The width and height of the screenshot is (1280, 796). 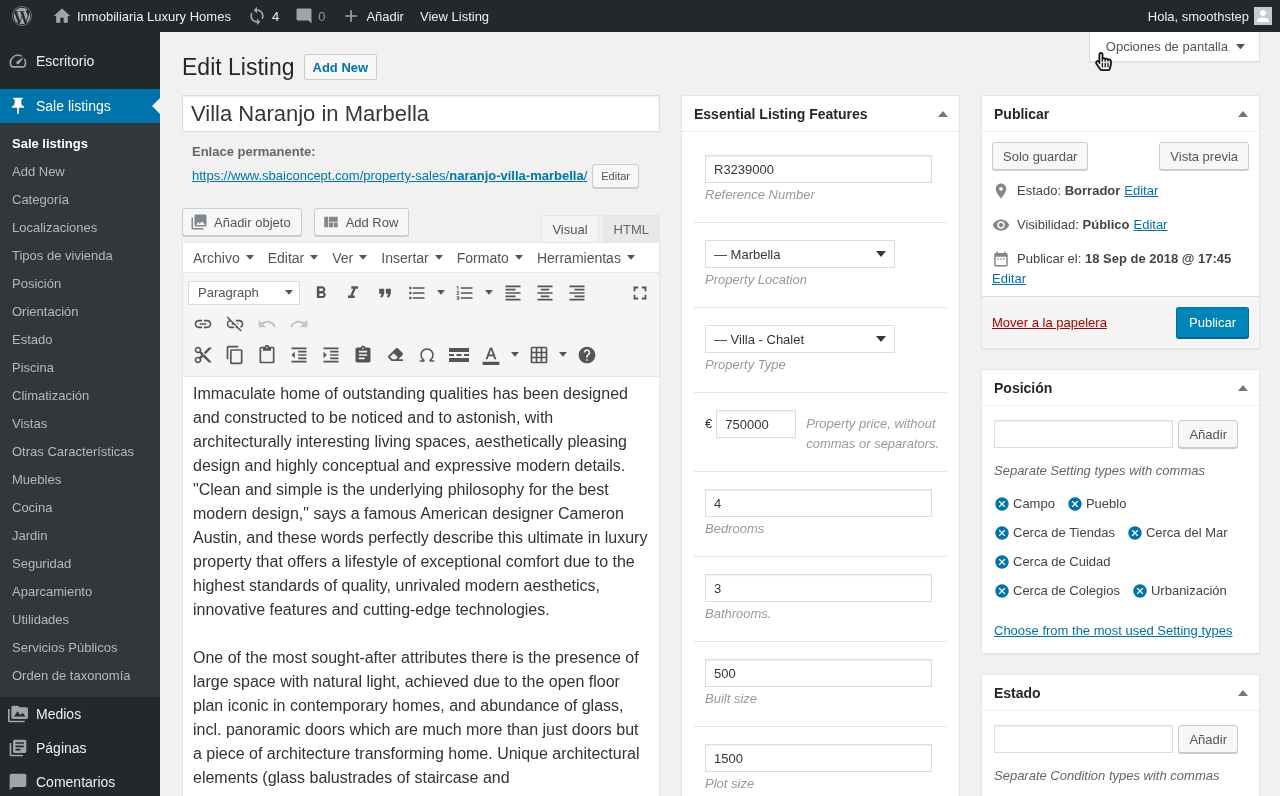 I want to click on title-field: Villa Naranjo in Marbella, so click(x=421, y=113).